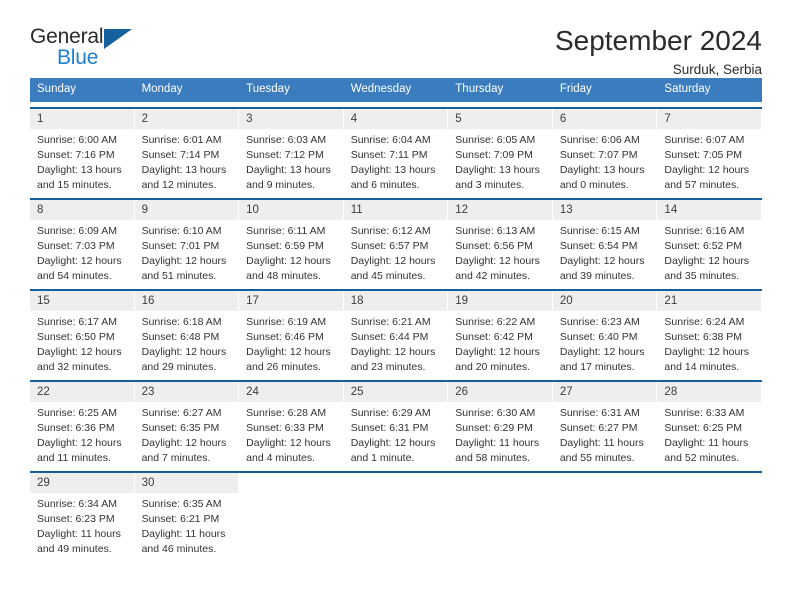 This screenshot has height=612, width=792. Describe the element at coordinates (604, 392) in the screenshot. I see `day-number: 27` at that location.